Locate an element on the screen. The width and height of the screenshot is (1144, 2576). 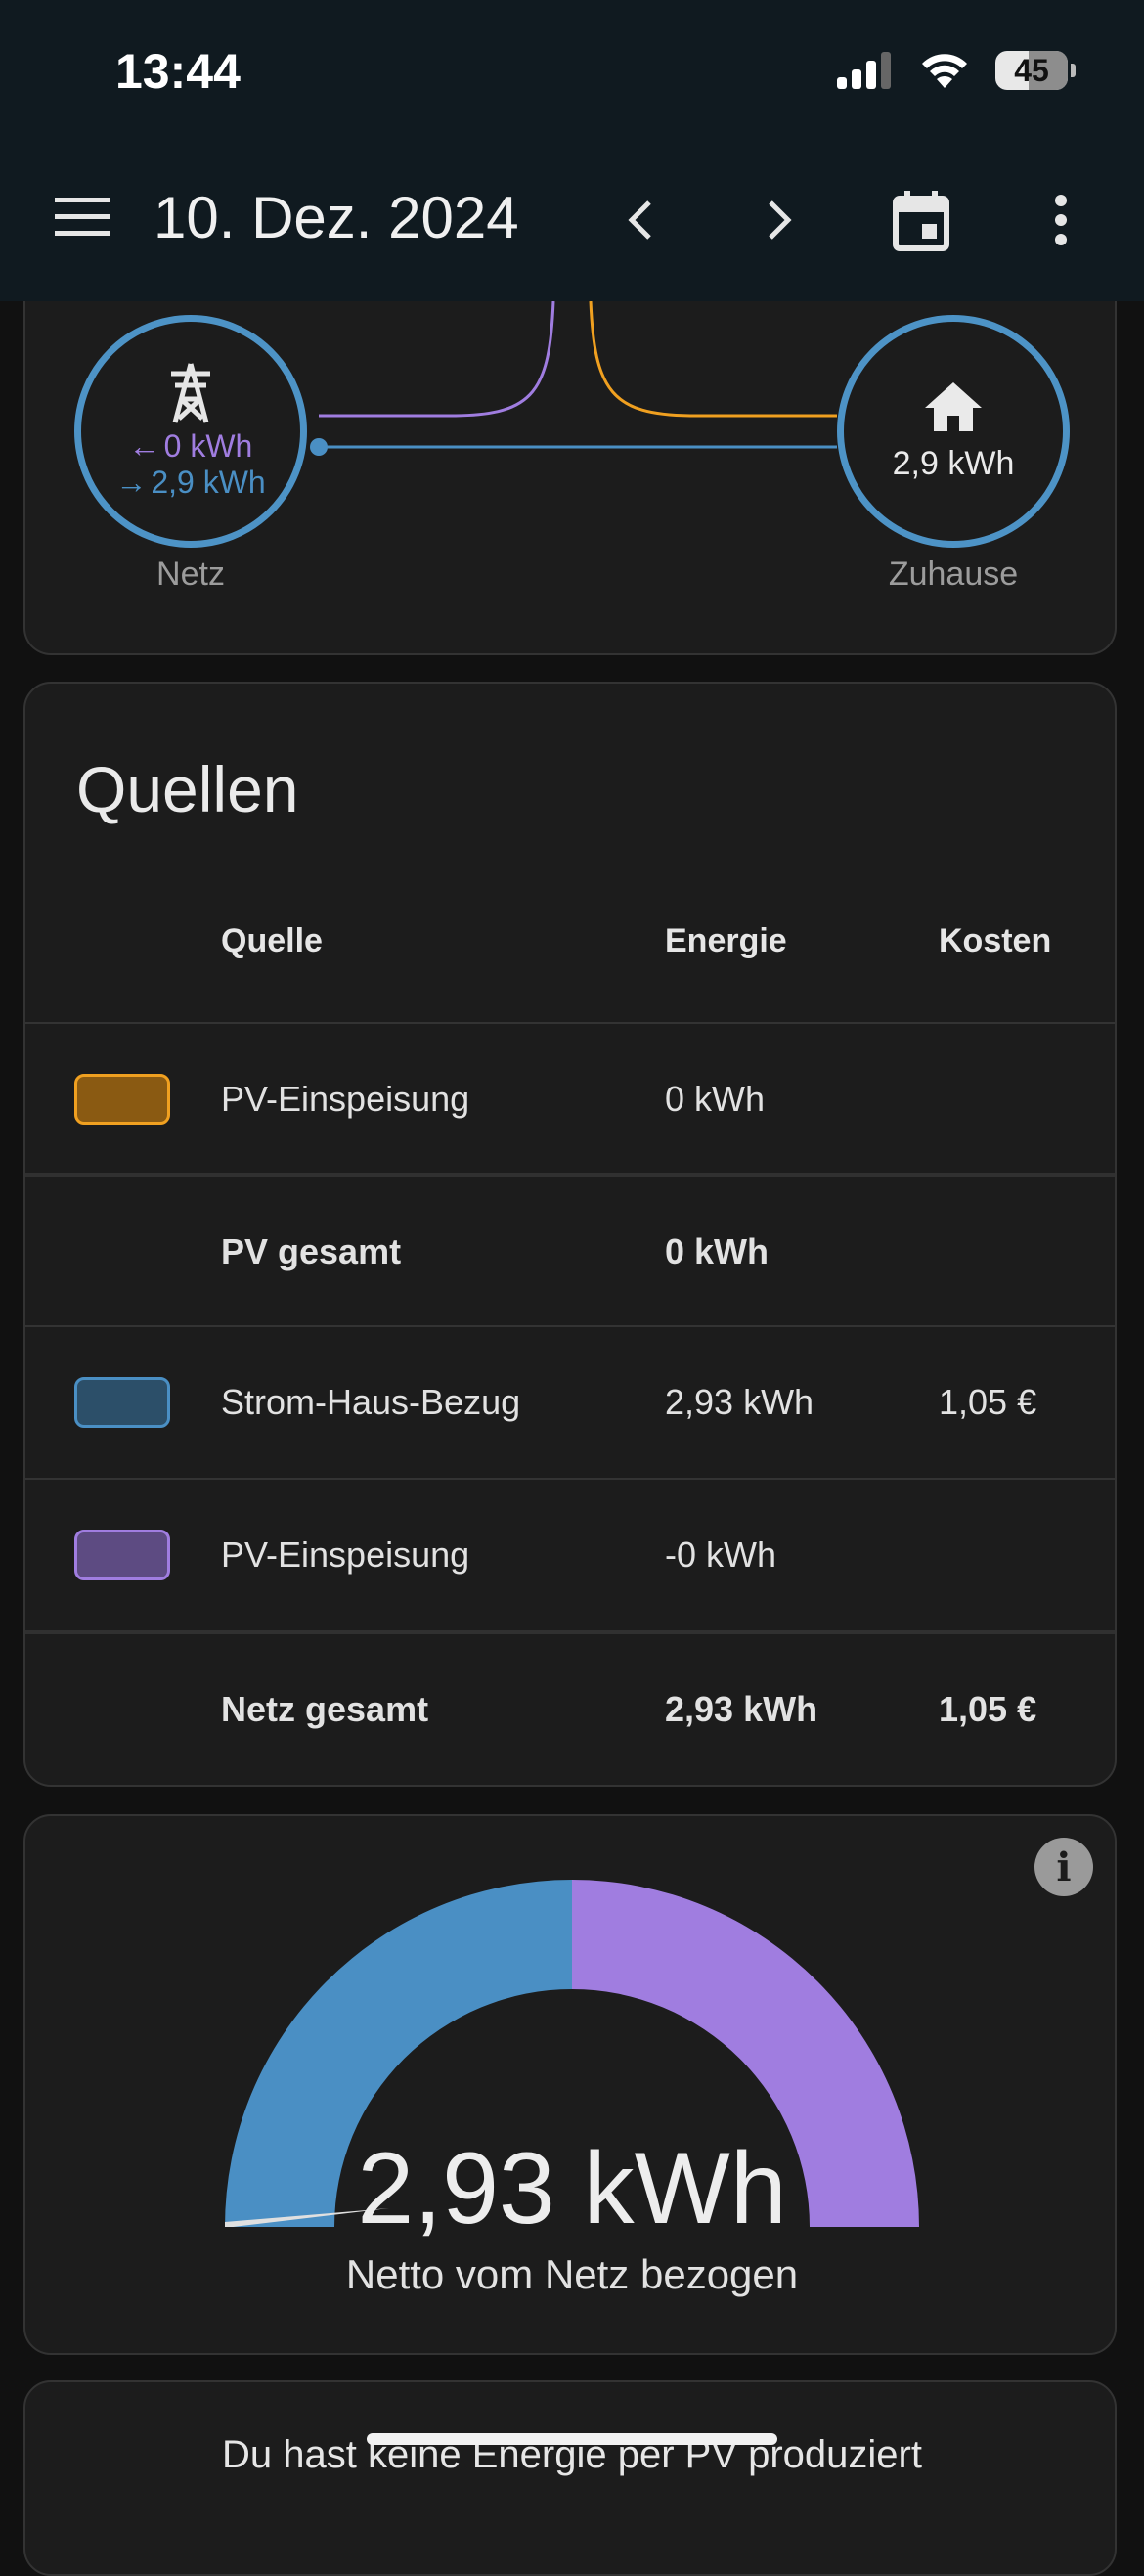
page-title: 10. Dez. 2024 is located at coordinates (336, 217).